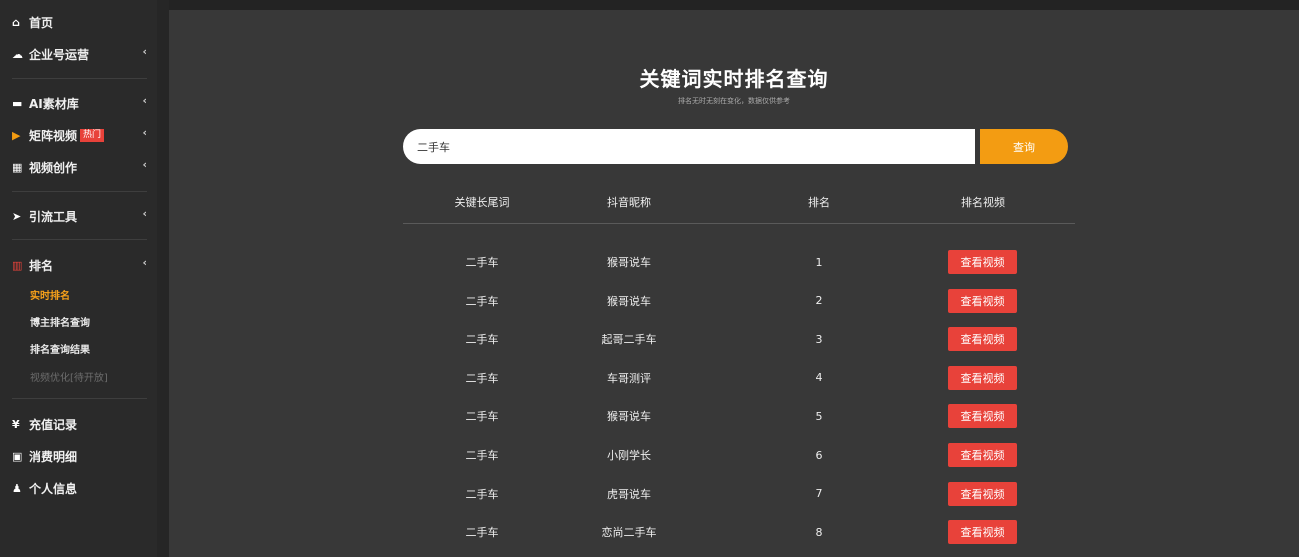 This screenshot has width=1299, height=557. Describe the element at coordinates (54, 103) in the screenshot. I see `sidebar-item-label: AI素材库` at that location.